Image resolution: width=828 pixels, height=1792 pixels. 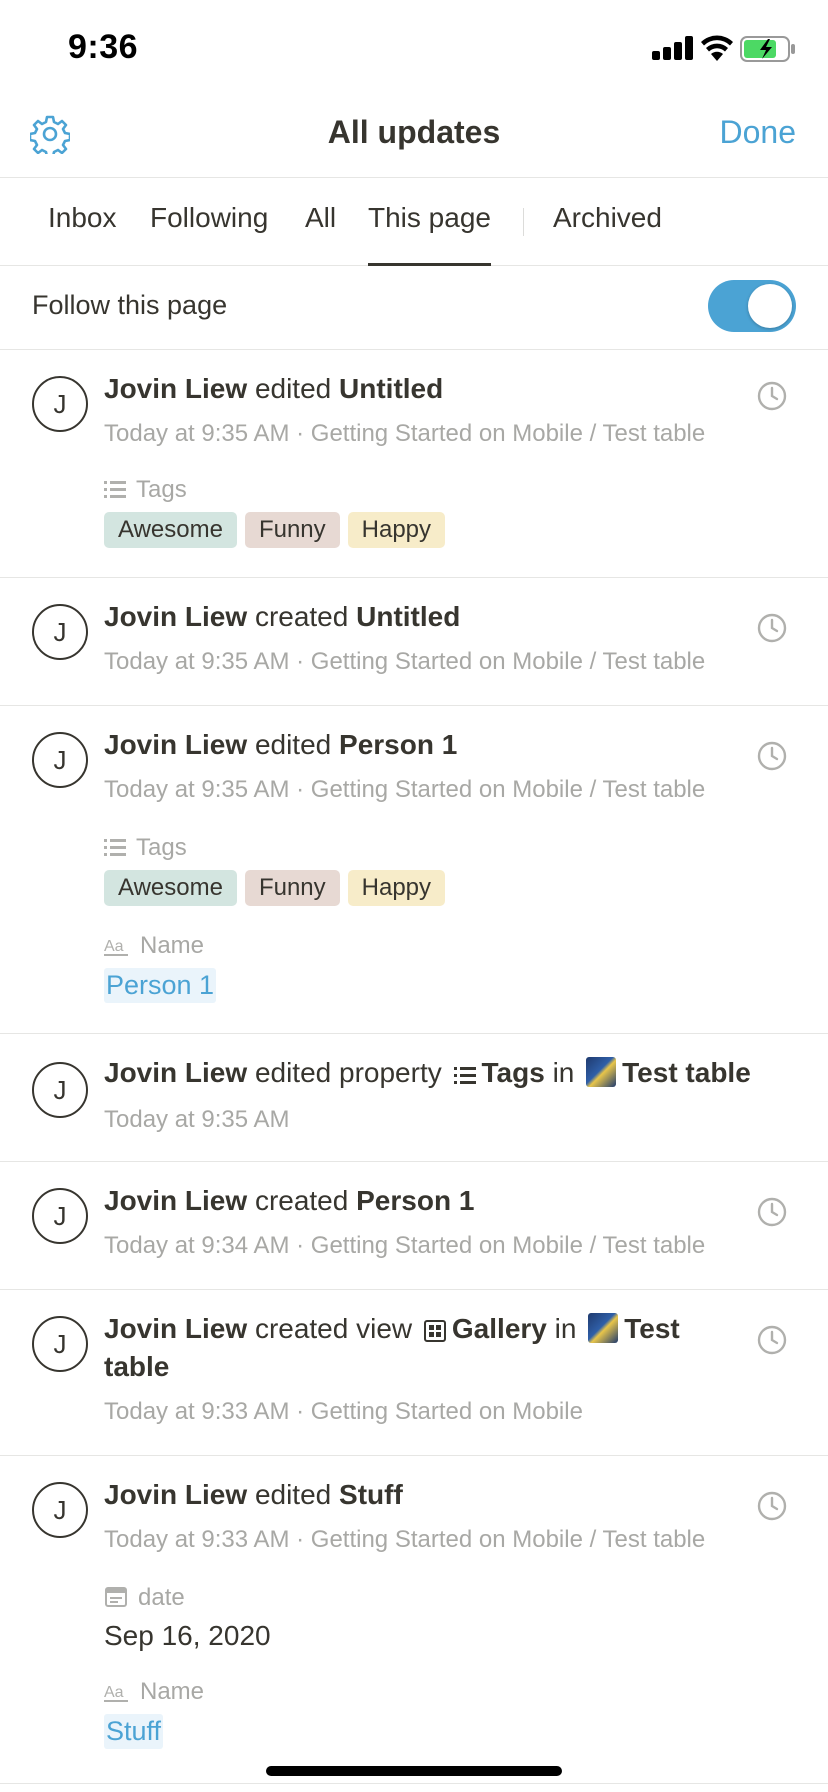 I want to click on update-target: Stuff, so click(x=371, y=1494).